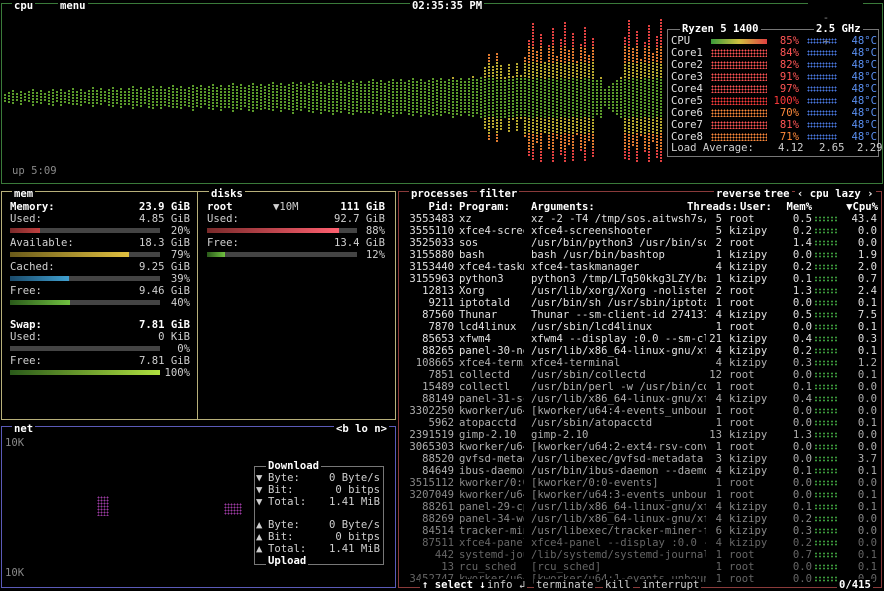 The image size is (884, 591). What do you see at coordinates (85, 254) in the screenshot?
I see `mem-available-bar` at bounding box center [85, 254].